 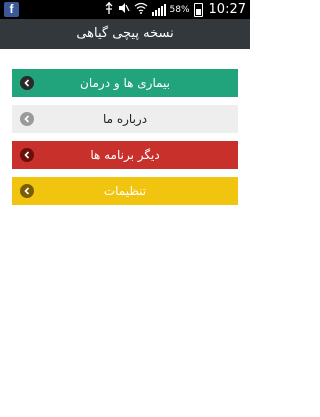 I want to click on status-icons: 58% 10:27, so click(x=175, y=9).